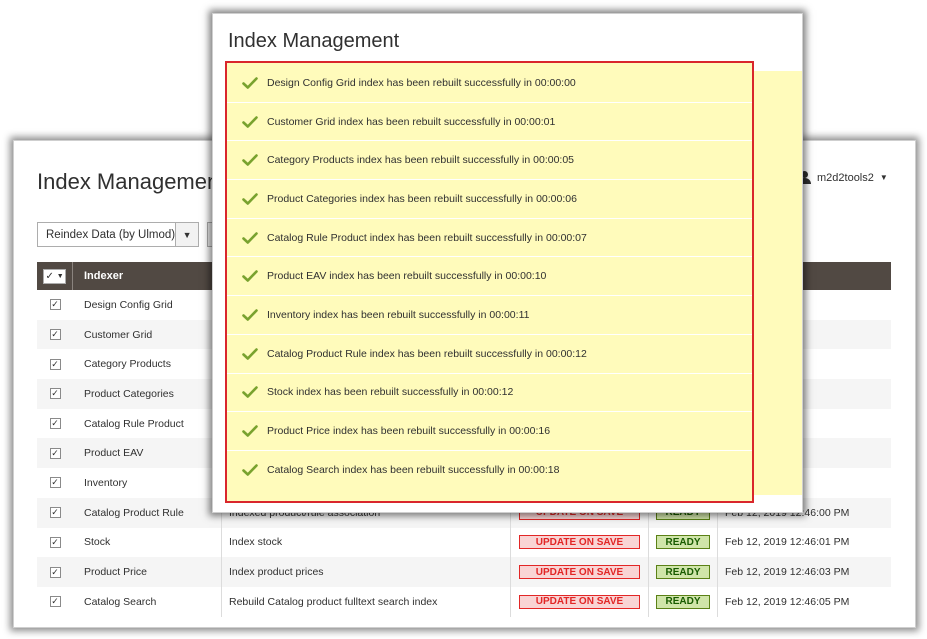  Describe the element at coordinates (116, 572) in the screenshot. I see `indexer-name: Product Price` at that location.